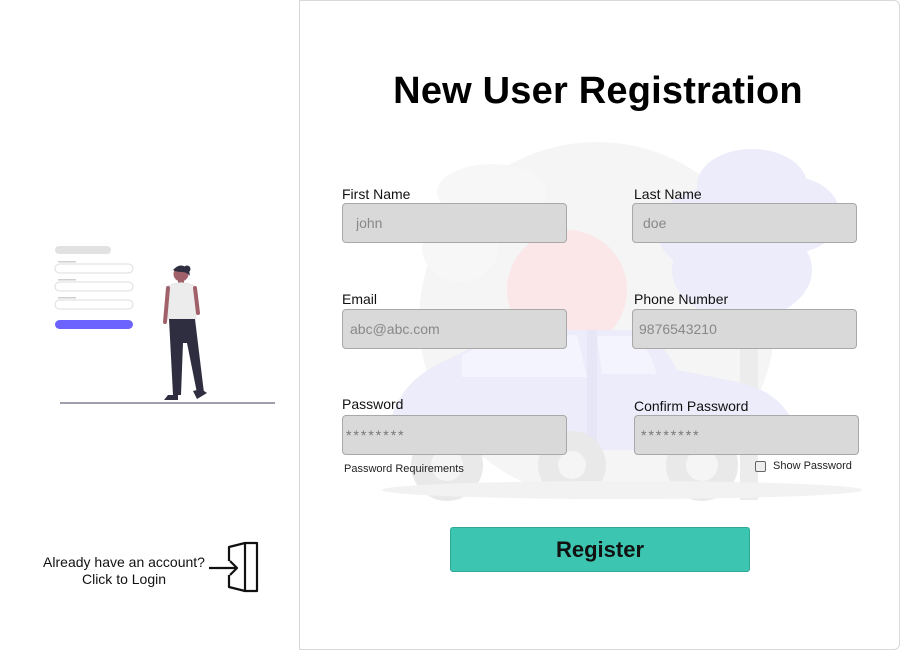 This screenshot has width=900, height=650. Describe the element at coordinates (744, 223) in the screenshot. I see `last-name-input` at that location.